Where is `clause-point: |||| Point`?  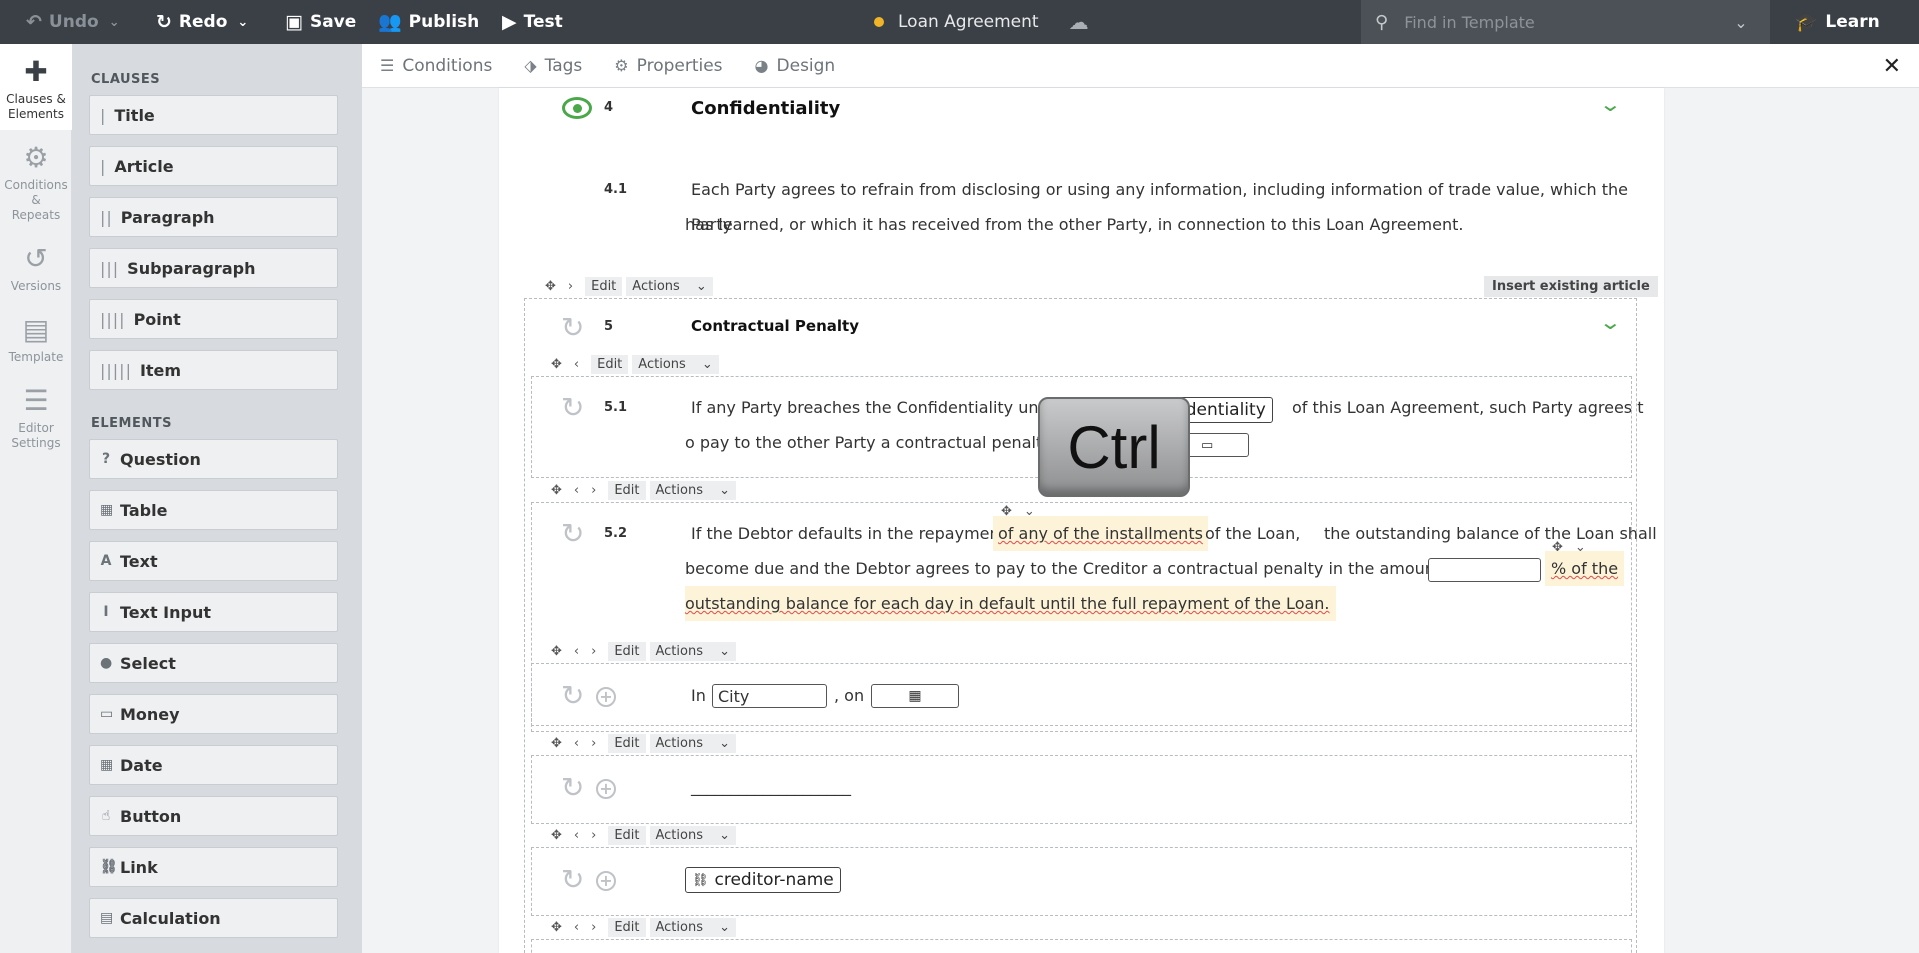
clause-point: |||| Point is located at coordinates (213, 319).